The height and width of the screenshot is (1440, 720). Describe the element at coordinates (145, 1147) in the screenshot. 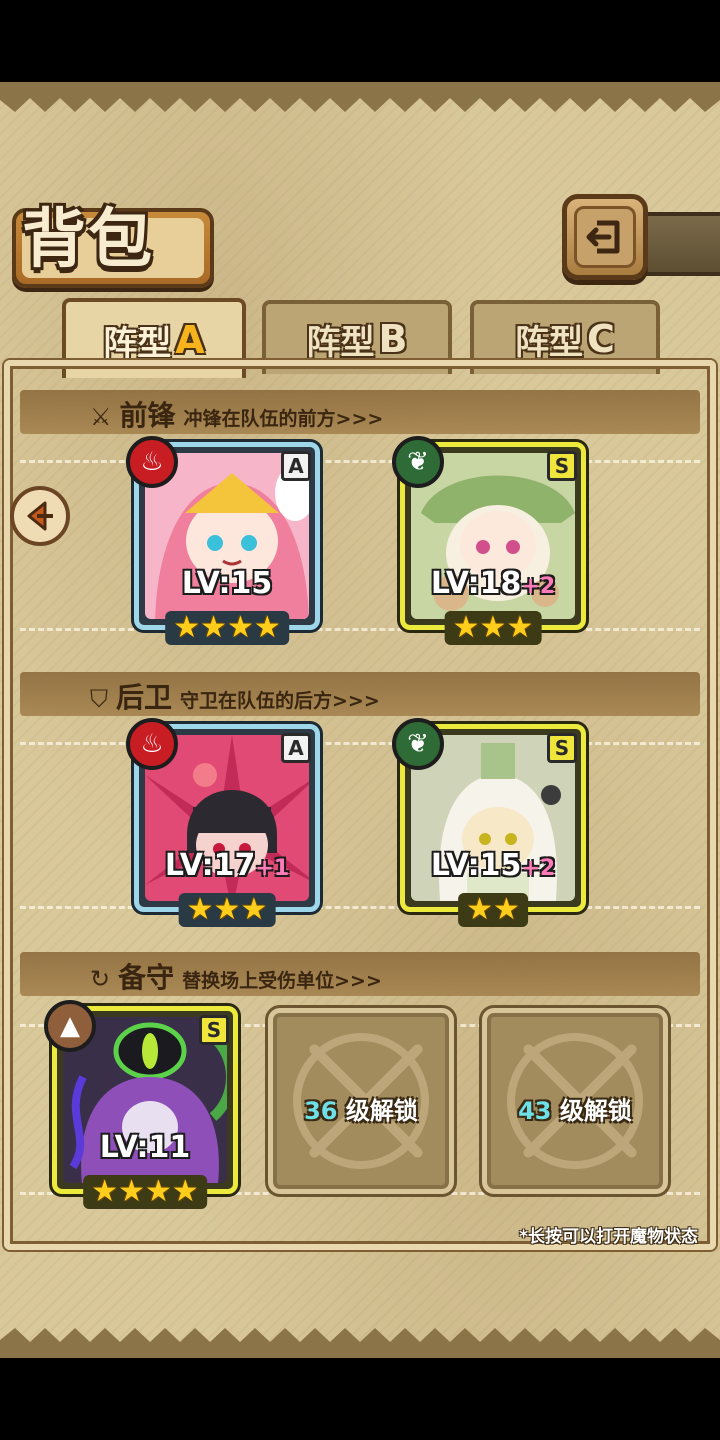

I see `unit-level: LV:11` at that location.